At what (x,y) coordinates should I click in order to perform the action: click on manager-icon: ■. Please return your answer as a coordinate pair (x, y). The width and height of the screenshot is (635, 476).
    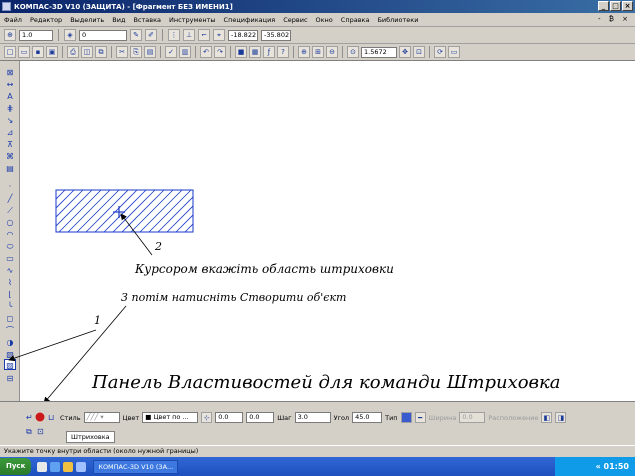
    Looking at the image, I should click on (241, 52).